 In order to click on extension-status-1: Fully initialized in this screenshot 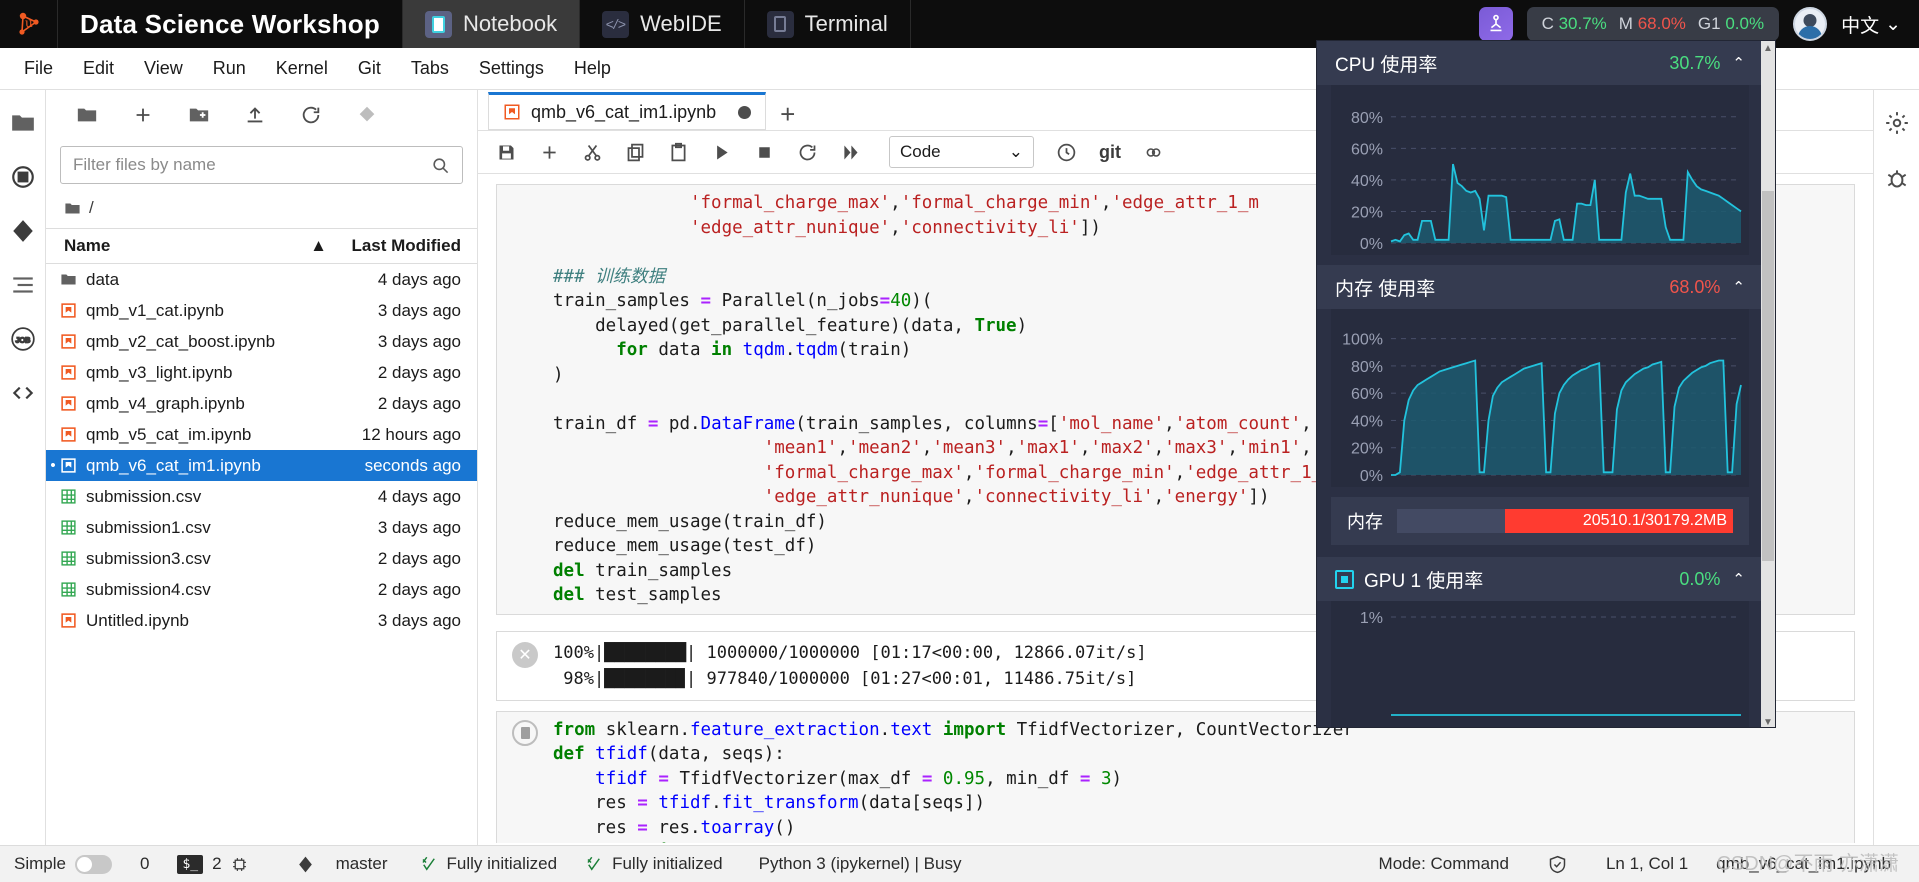, I will do `click(487, 864)`.